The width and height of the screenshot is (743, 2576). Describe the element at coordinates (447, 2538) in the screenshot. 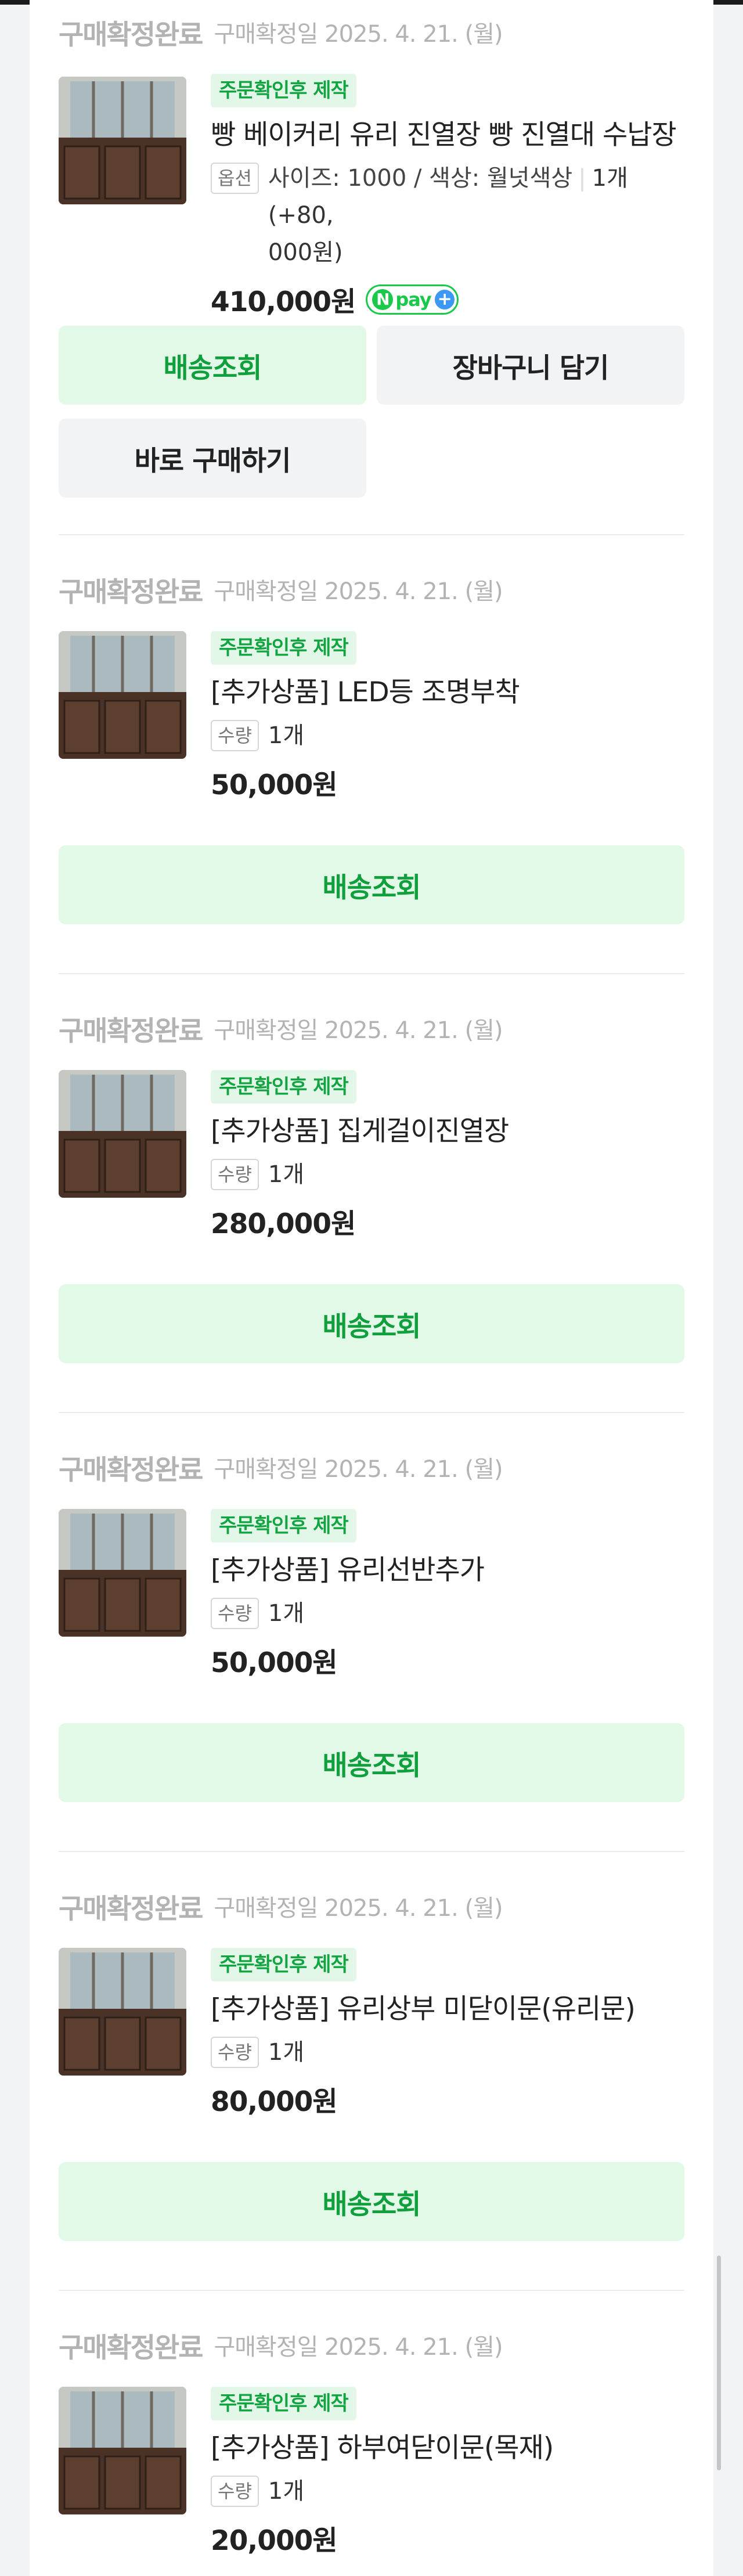

I see `price-row: 20,000원` at that location.